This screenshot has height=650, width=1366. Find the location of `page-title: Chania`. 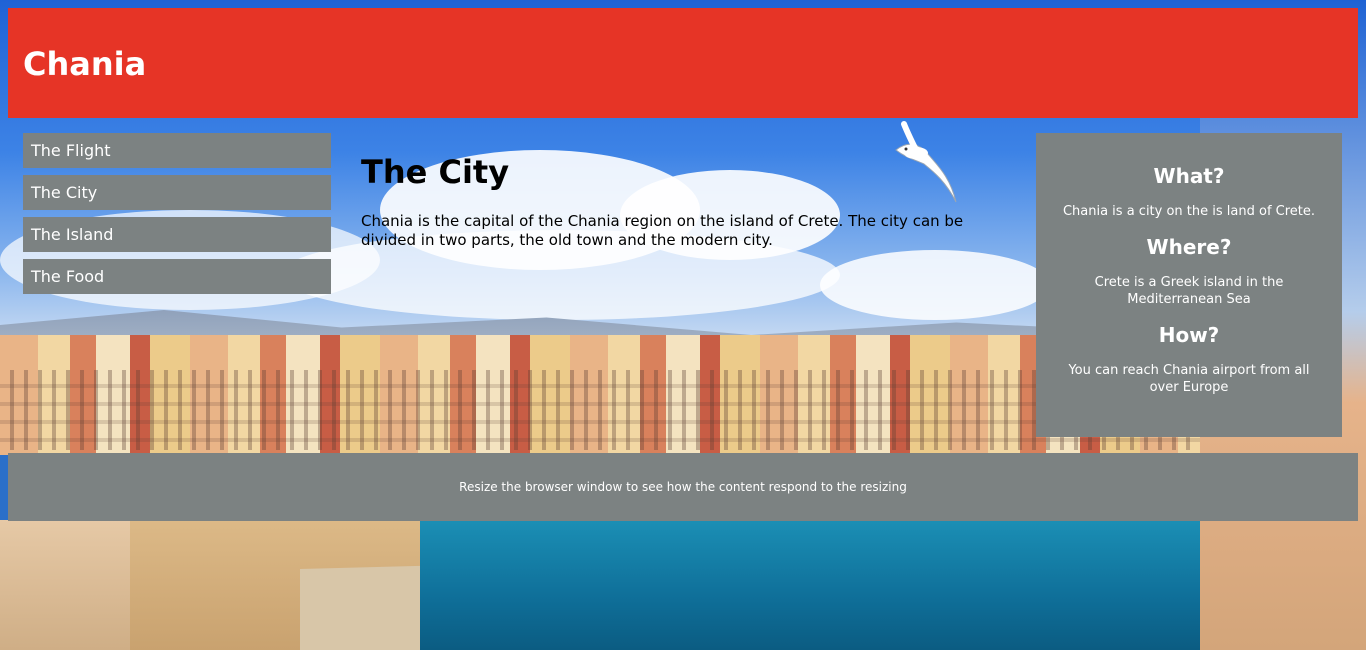

page-title: Chania is located at coordinates (85, 64).